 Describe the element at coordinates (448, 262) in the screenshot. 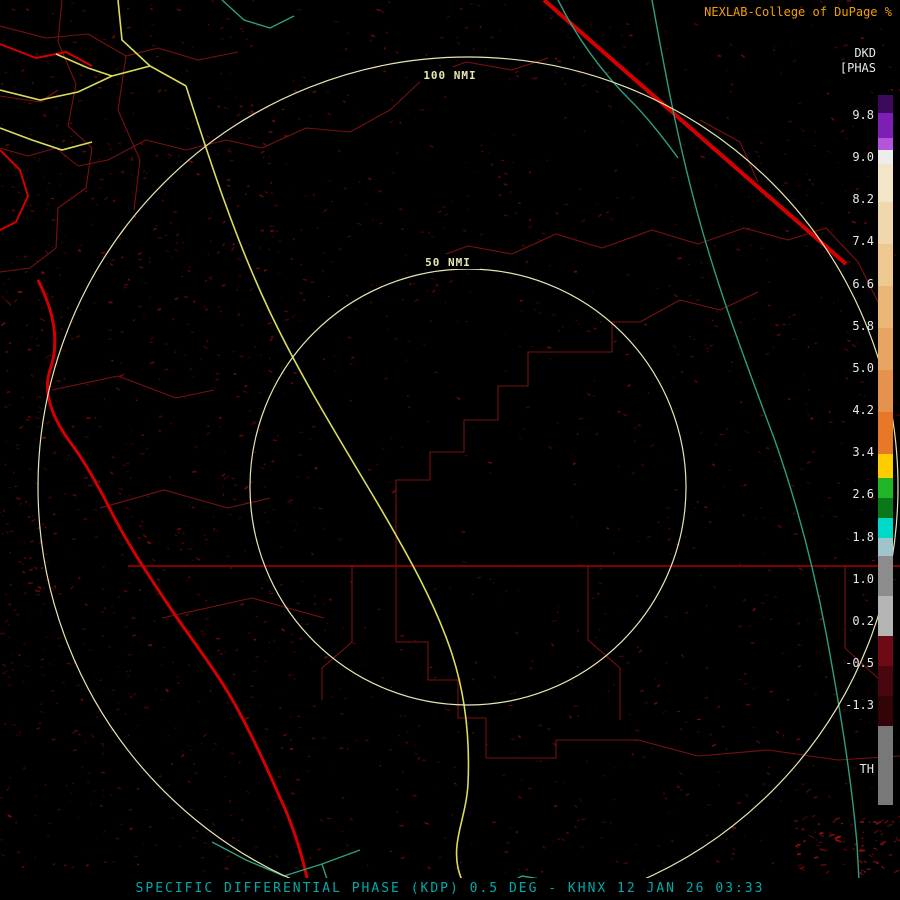

I see `range-ring-50nmi-label: 50 NMI` at that location.